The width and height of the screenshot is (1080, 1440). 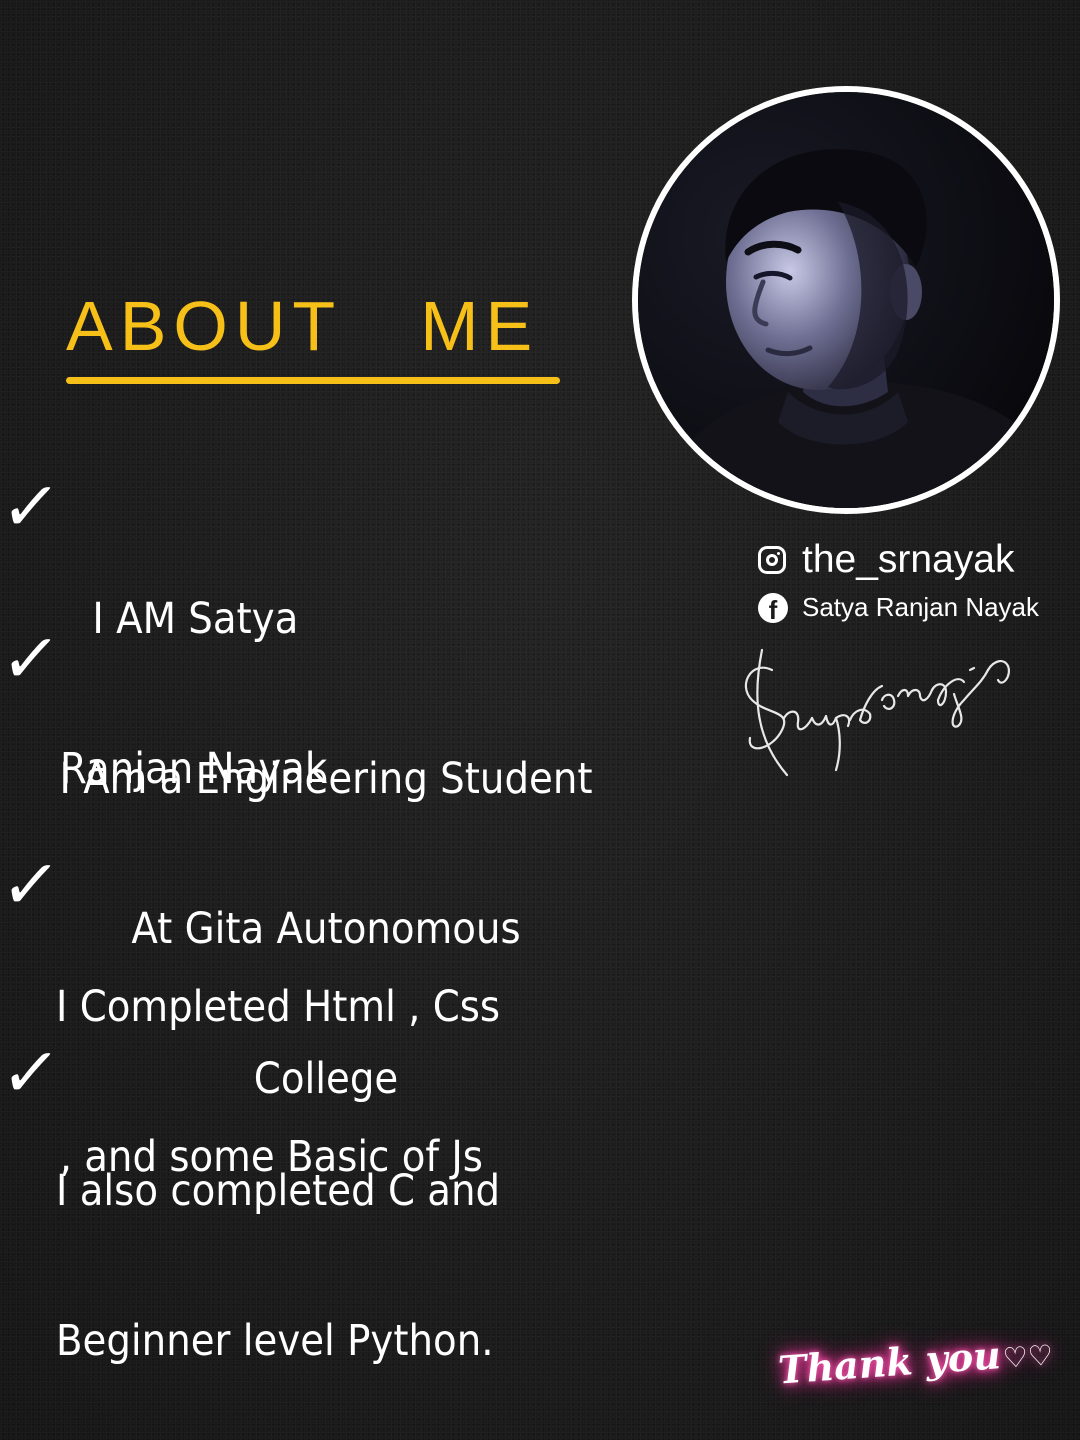 What do you see at coordinates (908, 560) in the screenshot?
I see `instagram-handle: the_srnayak` at bounding box center [908, 560].